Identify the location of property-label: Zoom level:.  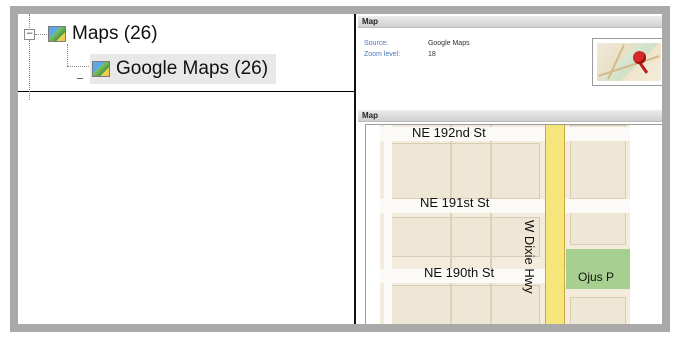
(382, 54).